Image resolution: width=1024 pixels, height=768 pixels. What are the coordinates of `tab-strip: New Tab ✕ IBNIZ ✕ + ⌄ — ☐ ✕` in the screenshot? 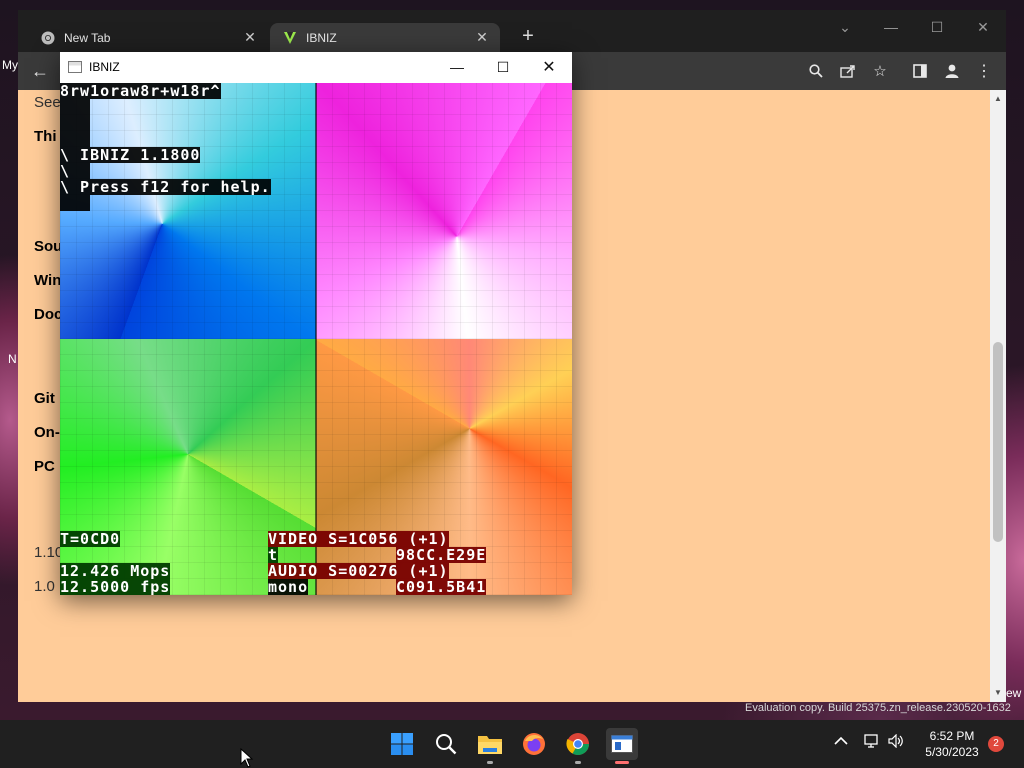 It's located at (512, 31).